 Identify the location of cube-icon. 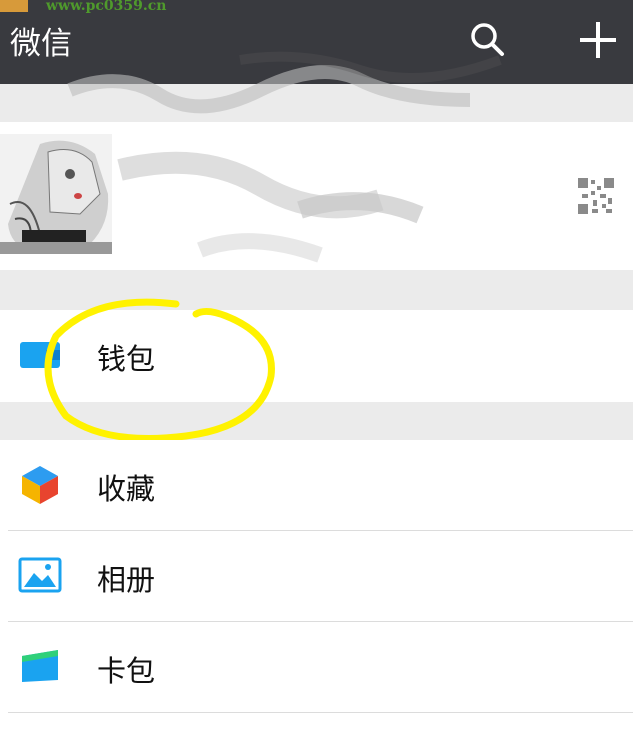
(40, 485).